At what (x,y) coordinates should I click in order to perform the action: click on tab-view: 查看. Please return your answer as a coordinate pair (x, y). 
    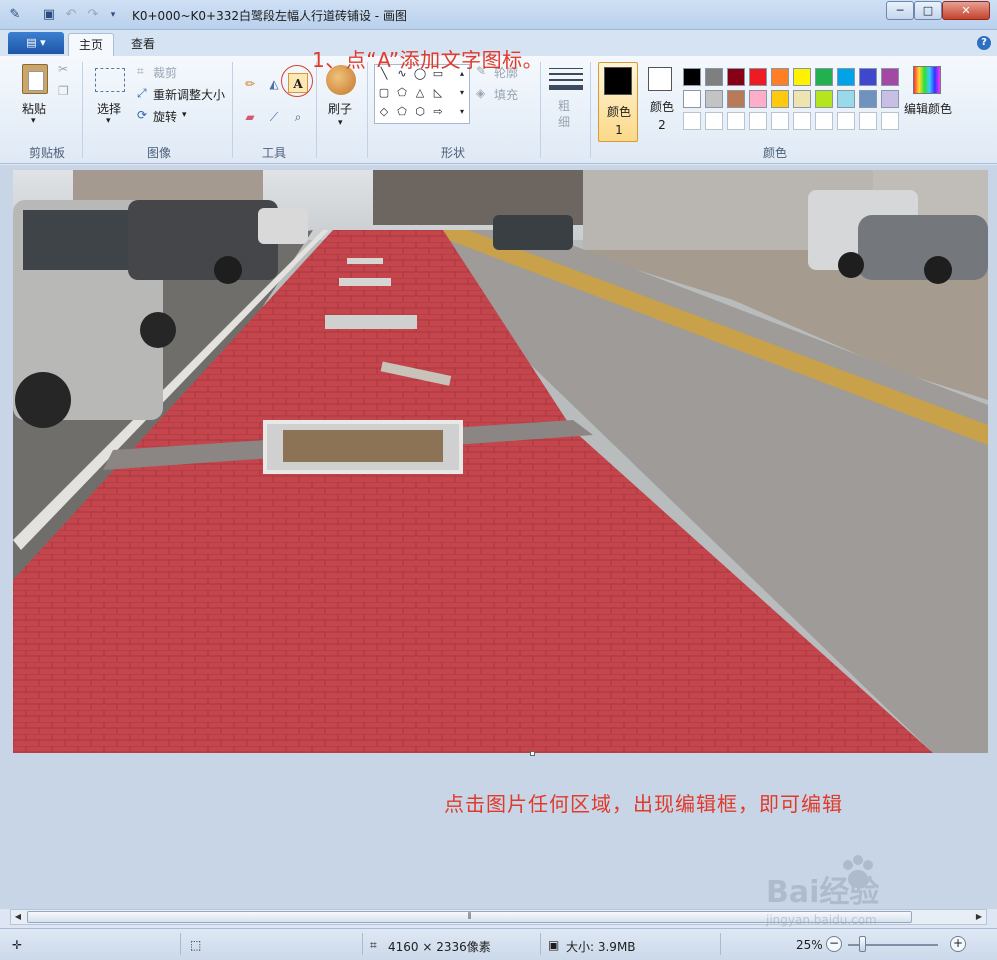
    Looking at the image, I should click on (143, 44).